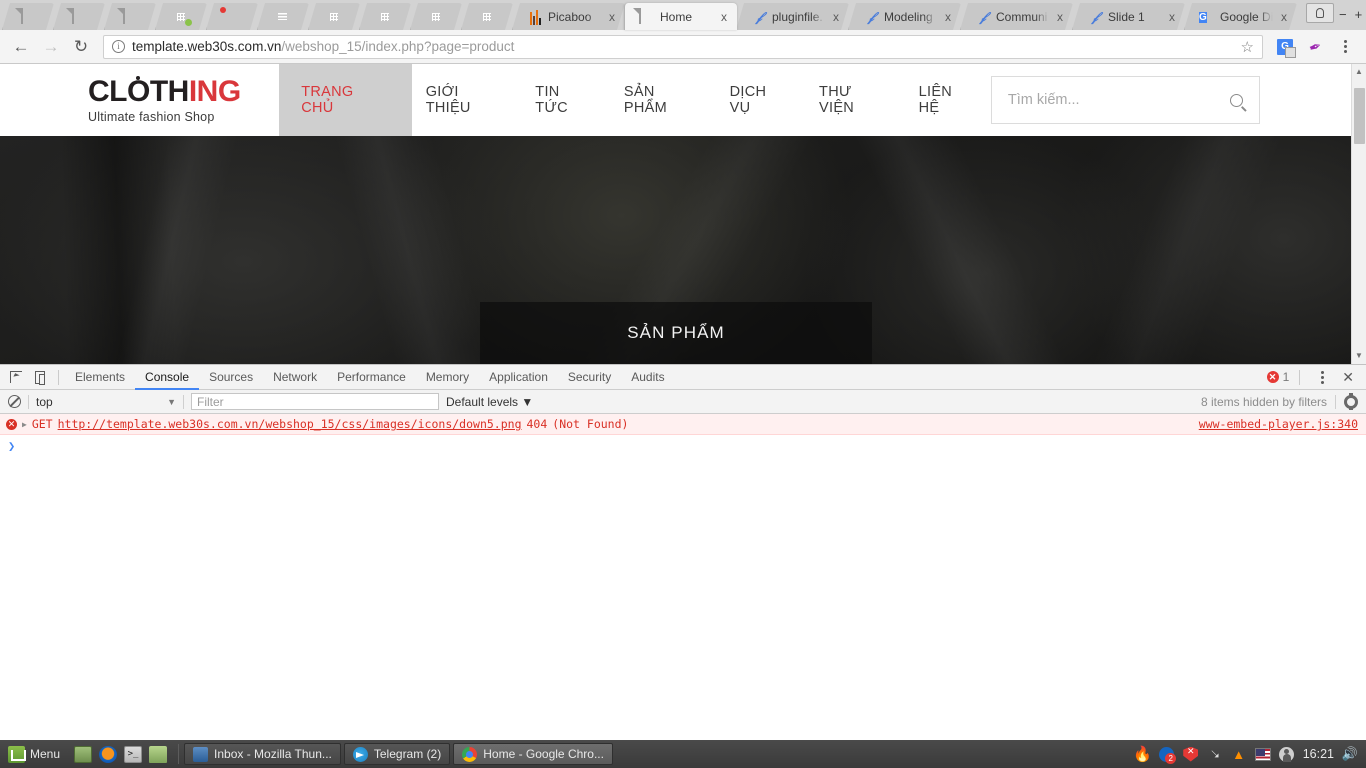  Describe the element at coordinates (1315, 47) in the screenshot. I see `feather-extension-icon: ✒` at that location.